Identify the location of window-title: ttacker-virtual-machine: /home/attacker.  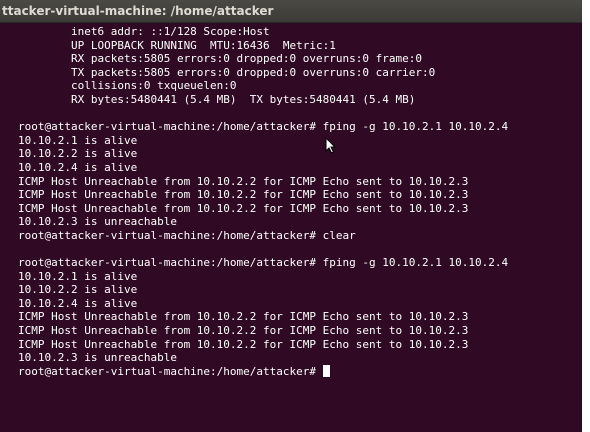
(138, 11).